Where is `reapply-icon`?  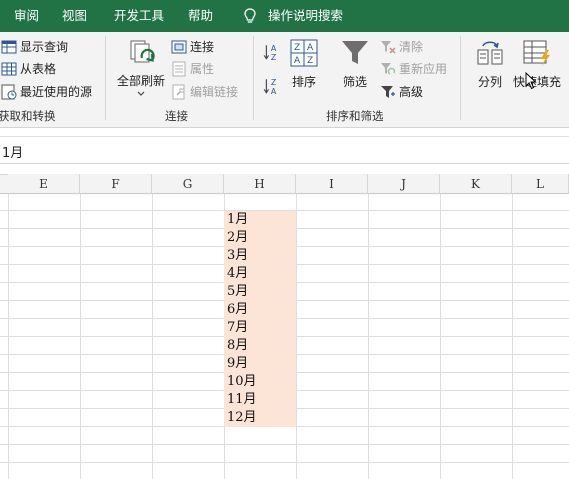
reapply-icon is located at coordinates (388, 69).